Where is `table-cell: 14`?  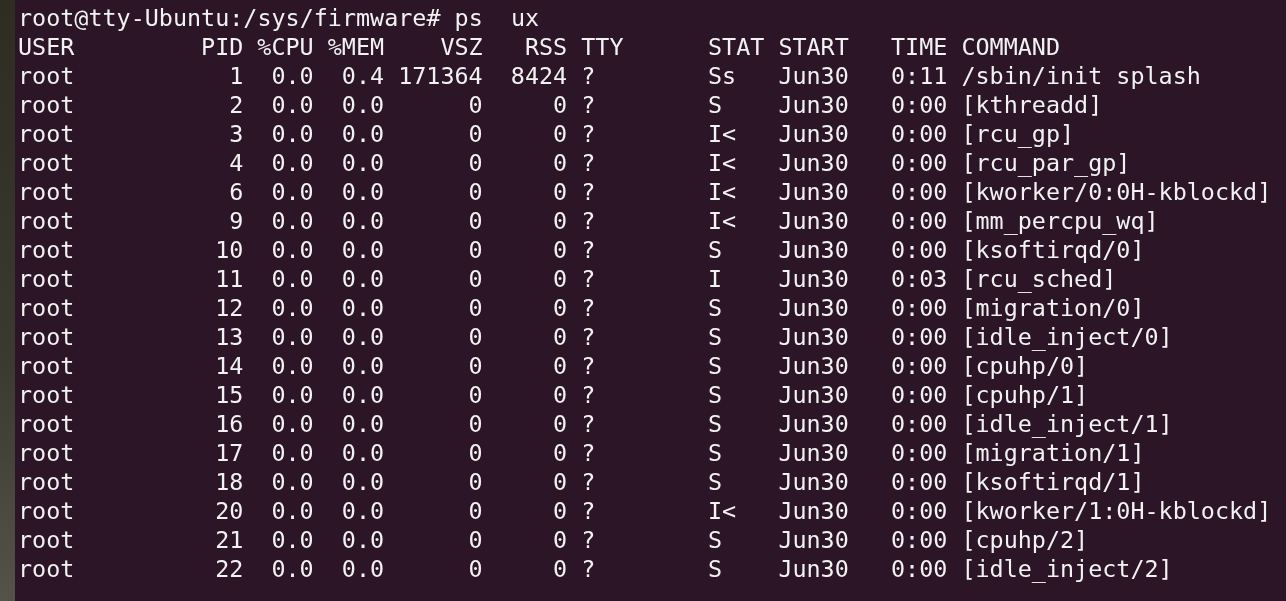
table-cell: 14 is located at coordinates (229, 366).